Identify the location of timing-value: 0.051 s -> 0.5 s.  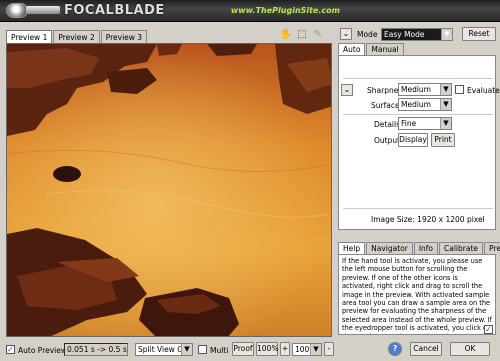
(97, 349).